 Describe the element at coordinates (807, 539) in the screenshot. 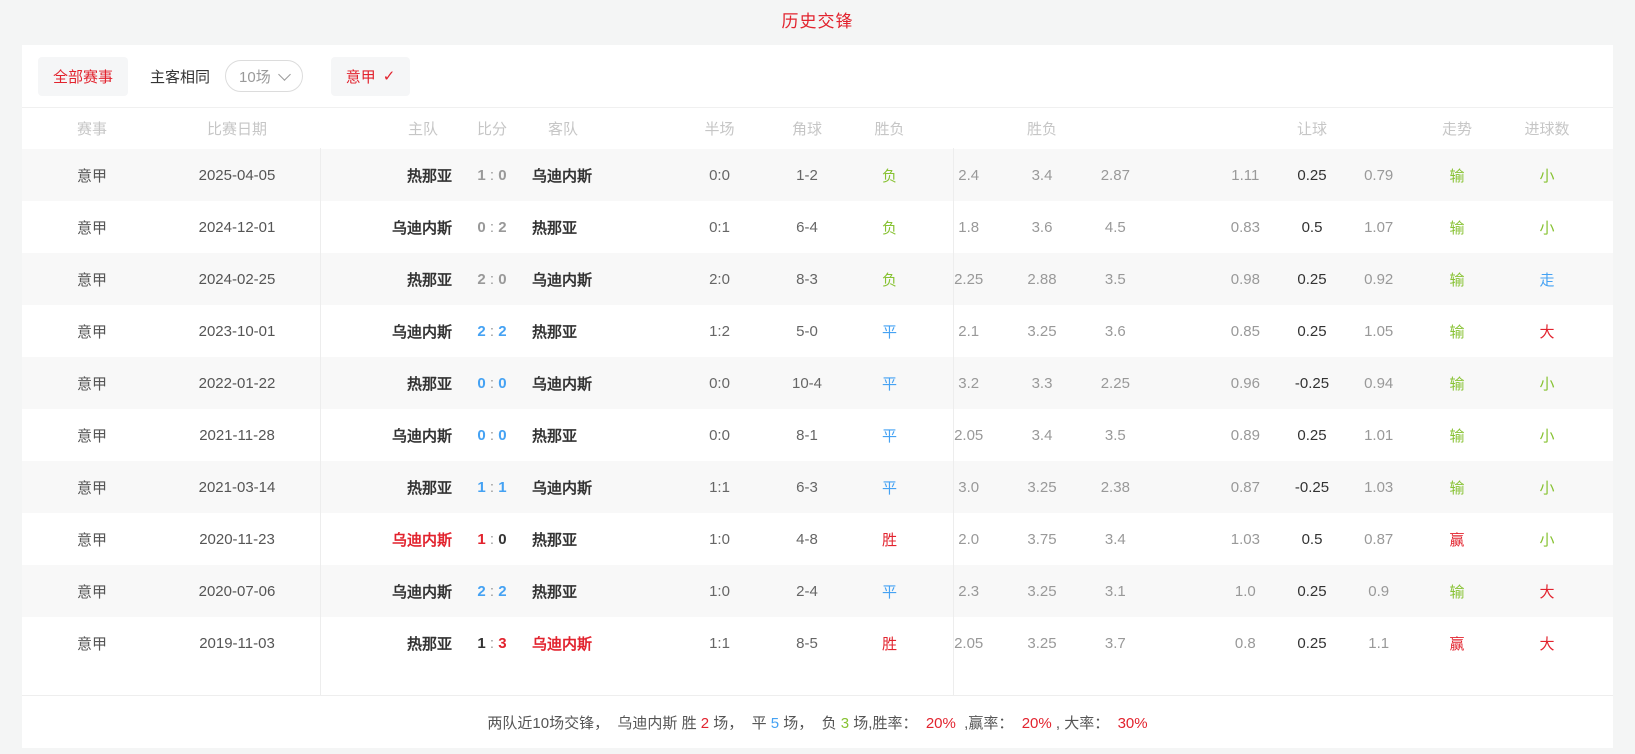

I see `corners-cell: 4-8` at that location.